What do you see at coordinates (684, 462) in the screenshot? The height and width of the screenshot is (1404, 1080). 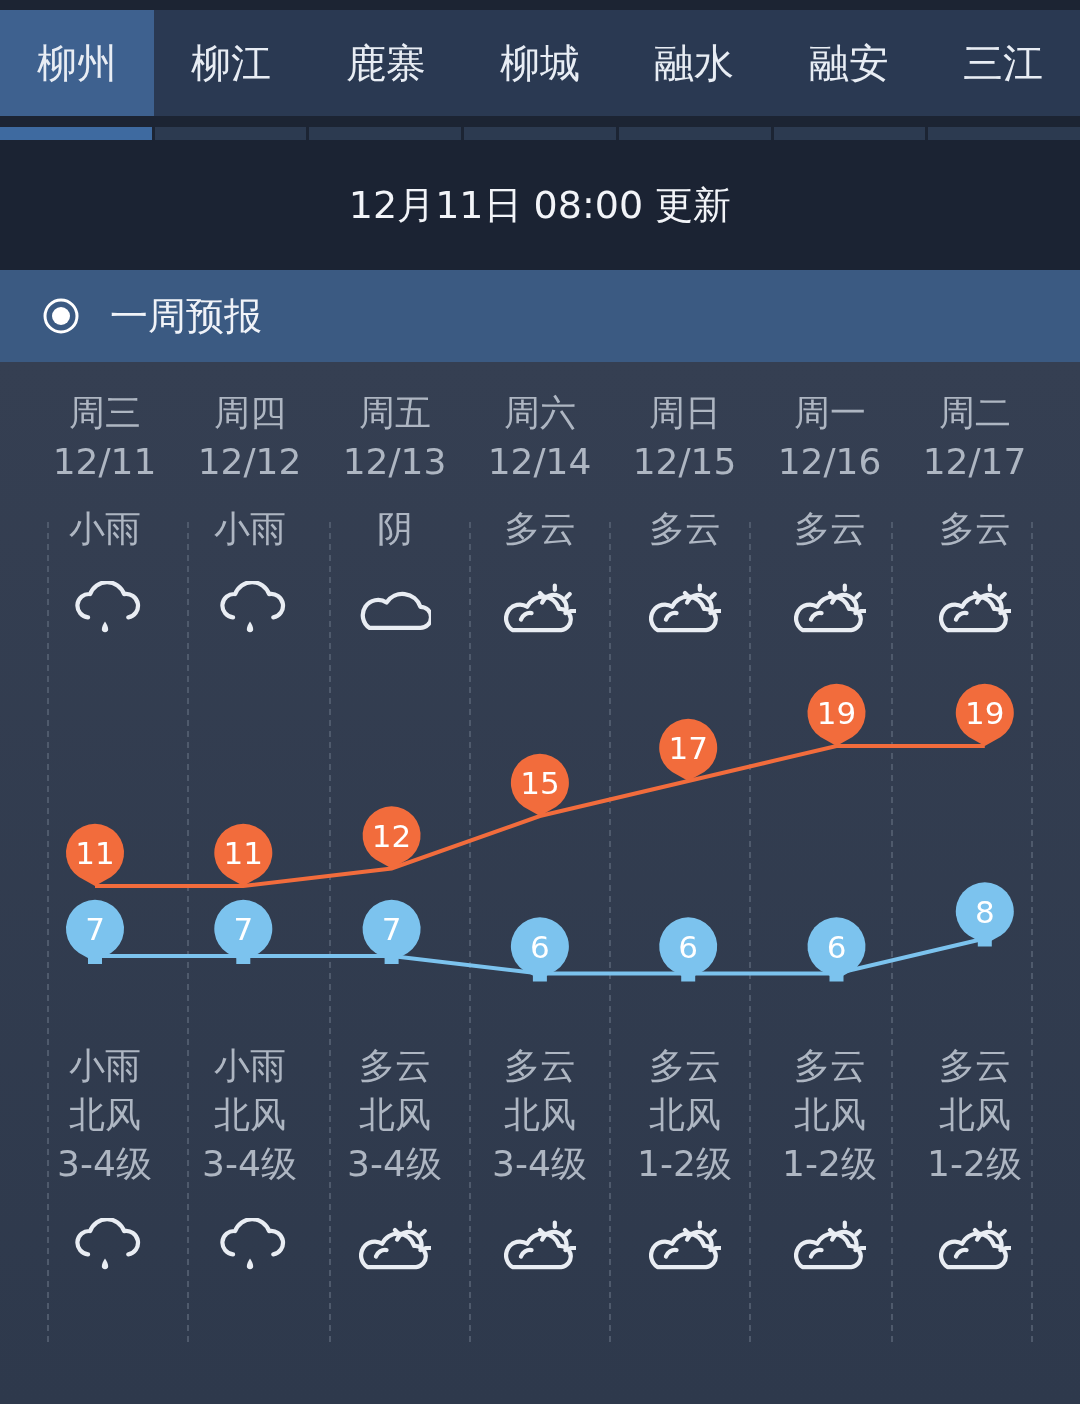 I see `date-label: 12/15` at bounding box center [684, 462].